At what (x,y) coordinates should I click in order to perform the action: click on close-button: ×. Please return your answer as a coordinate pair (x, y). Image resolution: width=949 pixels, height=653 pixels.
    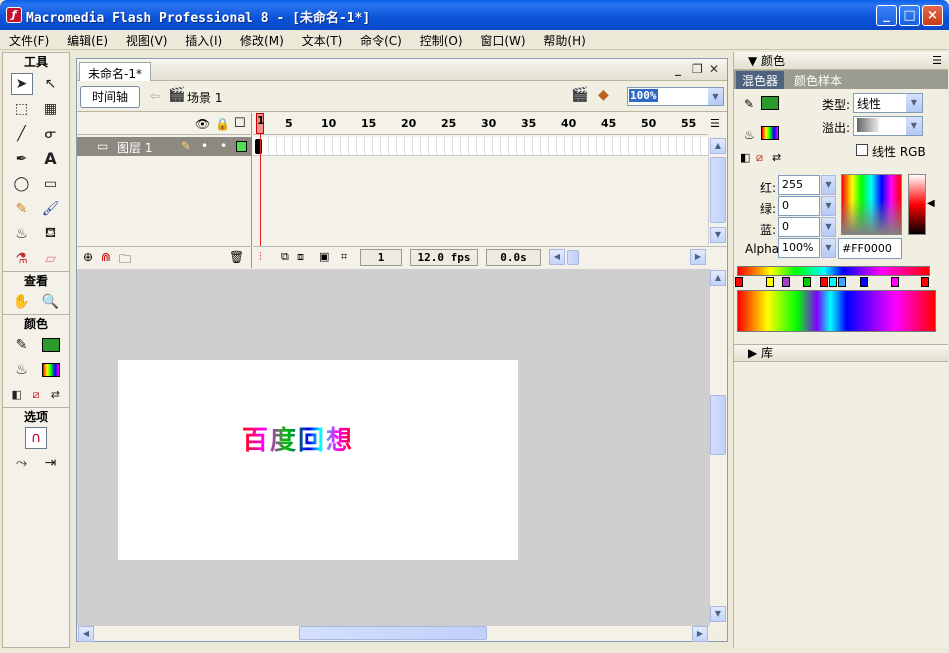
    Looking at the image, I should click on (932, 15).